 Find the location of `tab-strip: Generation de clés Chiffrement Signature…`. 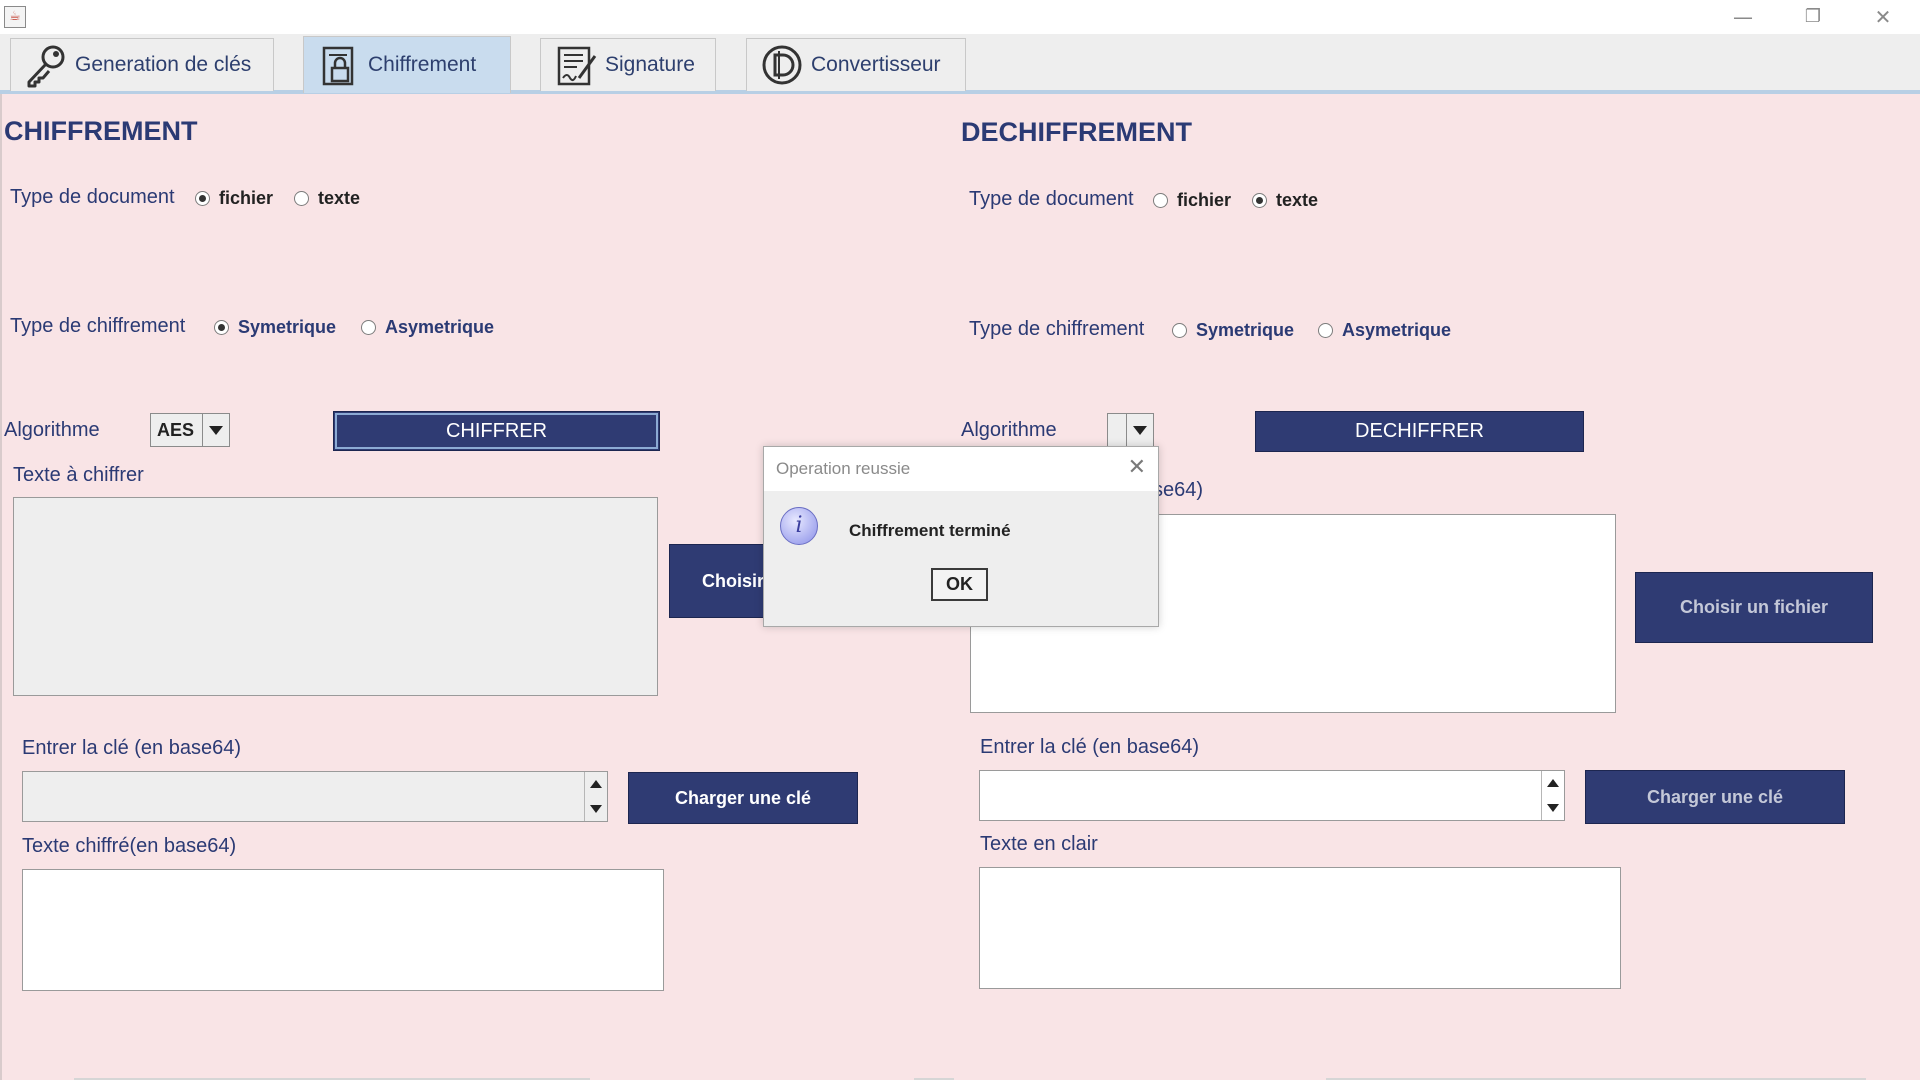

tab-strip: Generation de clés Chiffrement Signature… is located at coordinates (960, 64).